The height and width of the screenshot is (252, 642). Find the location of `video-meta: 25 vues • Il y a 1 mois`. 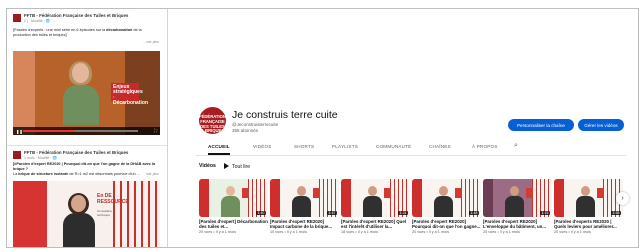

video-meta: 25 vues • Il y a 1 mois is located at coordinates (501, 232).